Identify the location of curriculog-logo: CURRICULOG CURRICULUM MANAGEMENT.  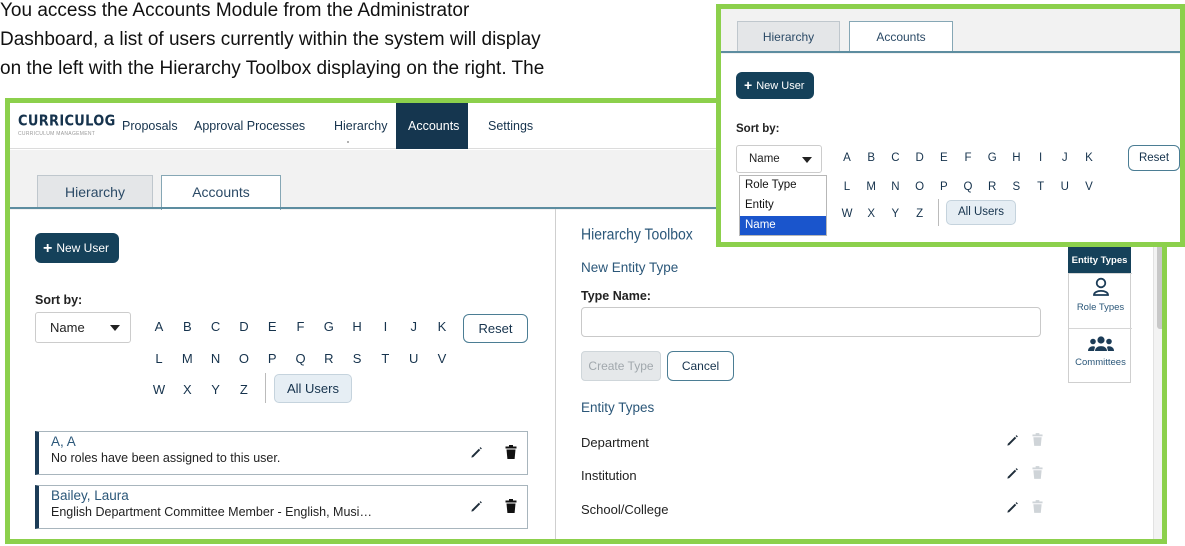
(67, 125).